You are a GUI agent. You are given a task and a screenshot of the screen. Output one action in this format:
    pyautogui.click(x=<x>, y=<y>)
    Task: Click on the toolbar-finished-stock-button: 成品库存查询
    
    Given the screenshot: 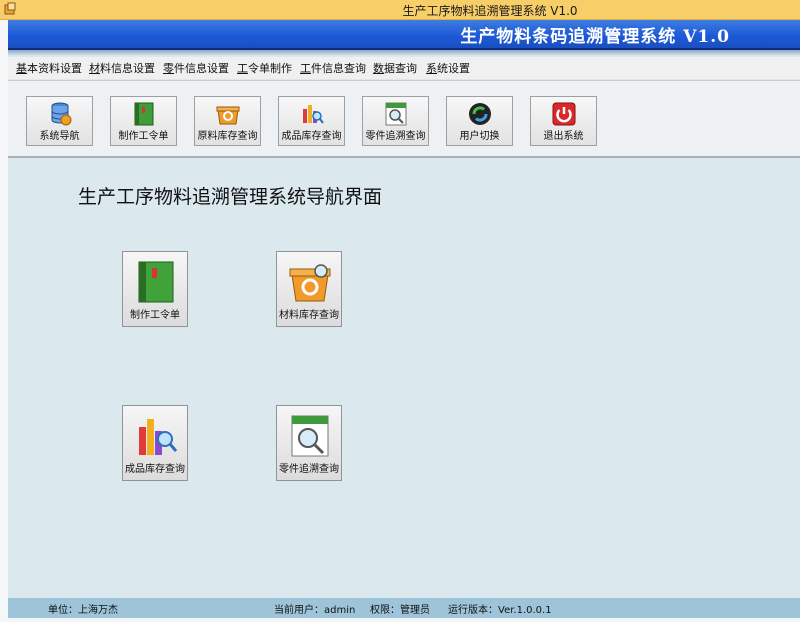 What is the action you would take?
    pyautogui.click(x=311, y=121)
    